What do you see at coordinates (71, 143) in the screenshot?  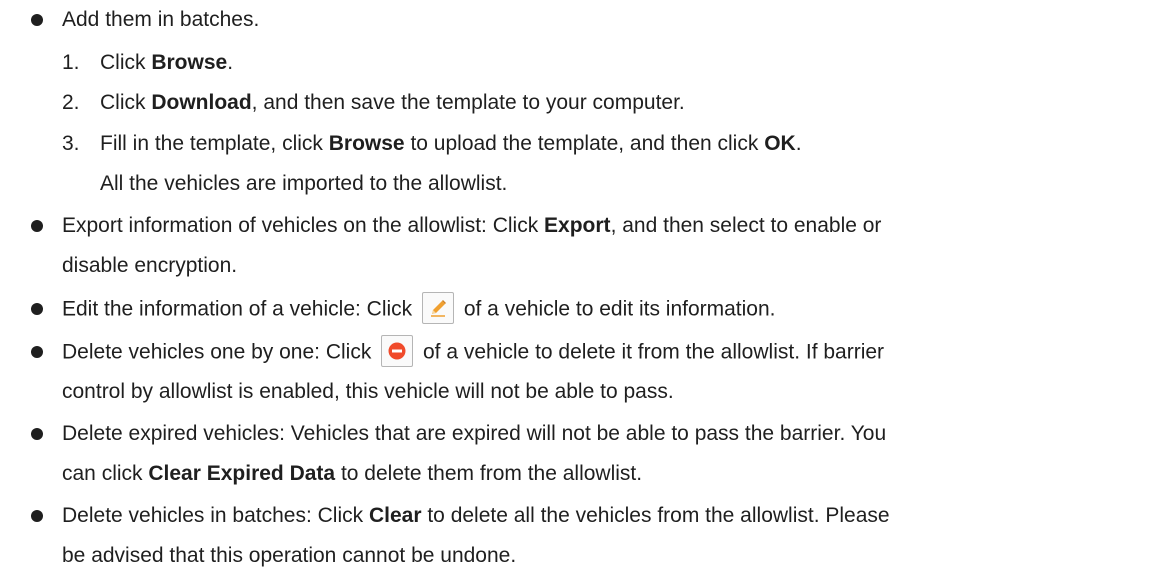 I see `step-number: 3.` at bounding box center [71, 143].